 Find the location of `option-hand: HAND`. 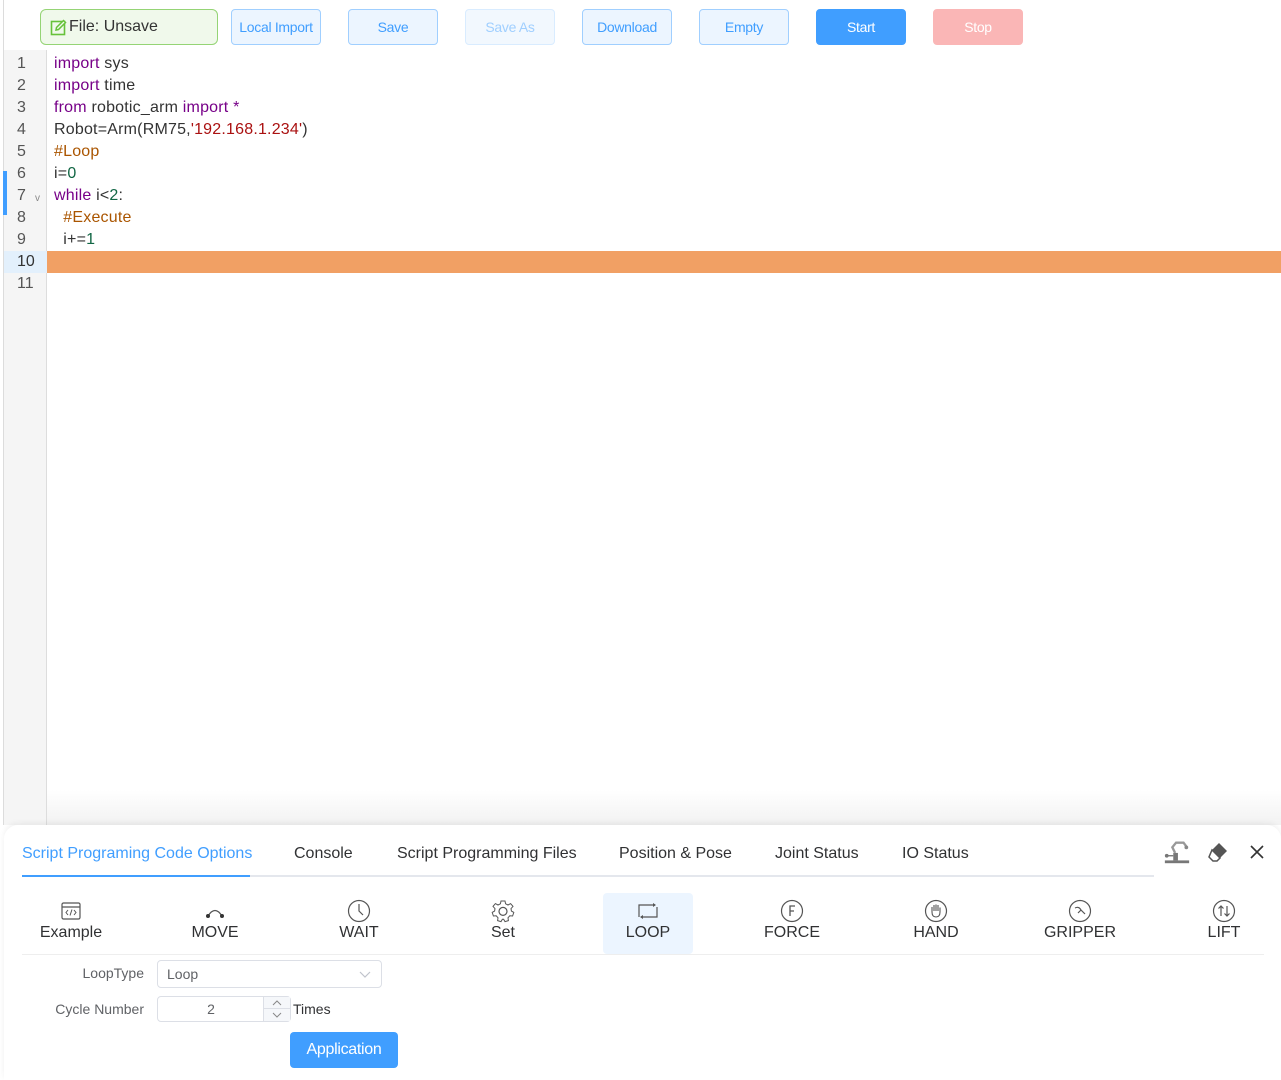

option-hand: HAND is located at coordinates (936, 923).